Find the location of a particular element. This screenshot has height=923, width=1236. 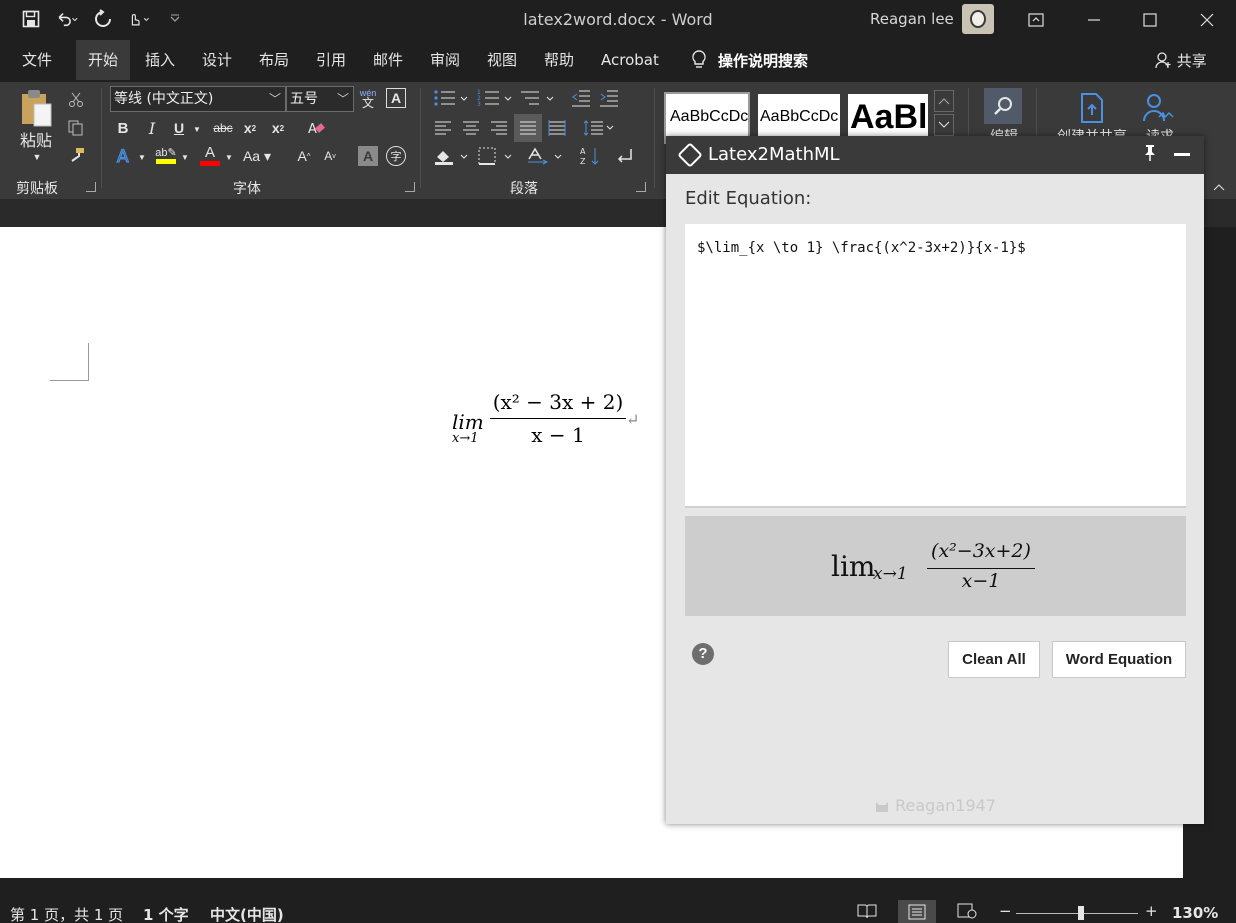

tab-mailings: 邮件 is located at coordinates (388, 60).